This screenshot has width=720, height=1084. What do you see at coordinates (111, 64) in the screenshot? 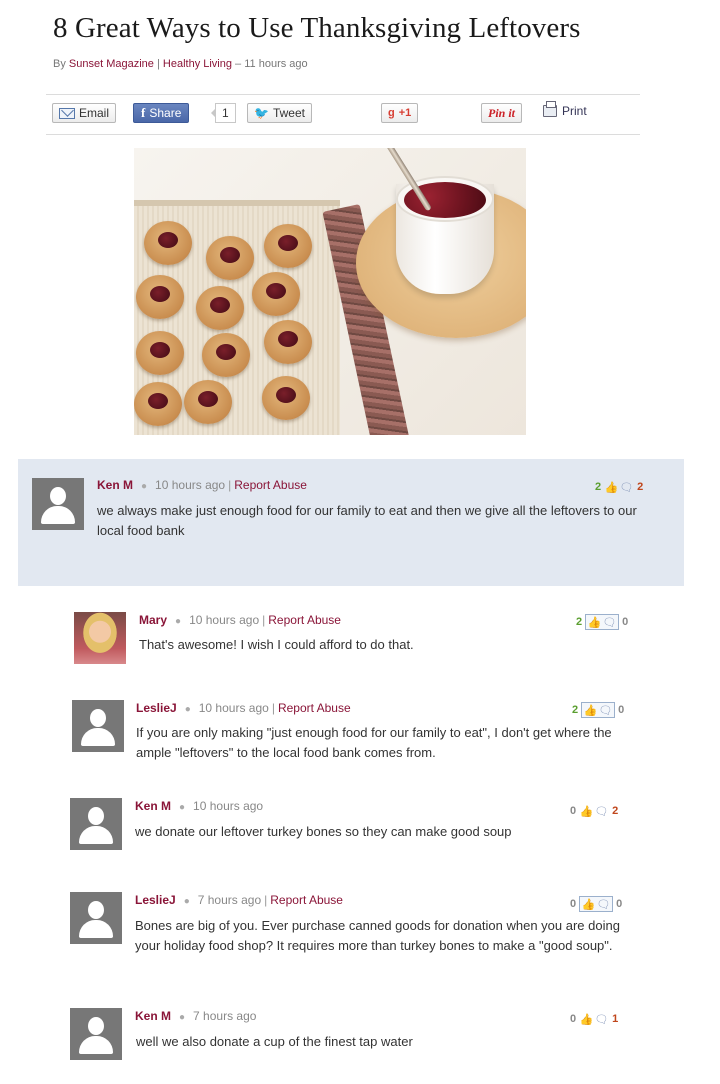
I see `source-link: Sunset Magazine` at bounding box center [111, 64].